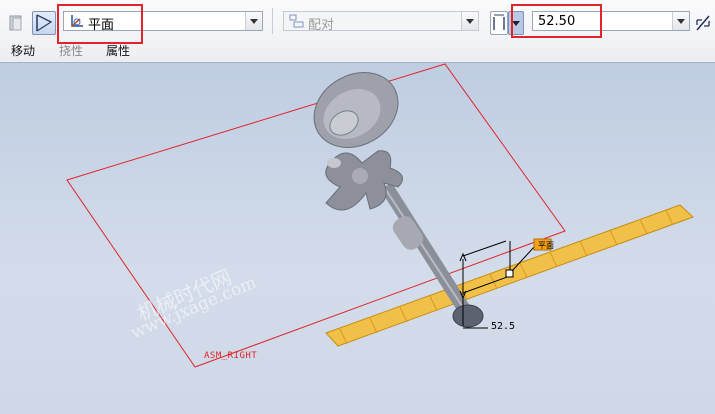  What do you see at coordinates (16, 23) in the screenshot?
I see `user-defined-set-icon` at bounding box center [16, 23].